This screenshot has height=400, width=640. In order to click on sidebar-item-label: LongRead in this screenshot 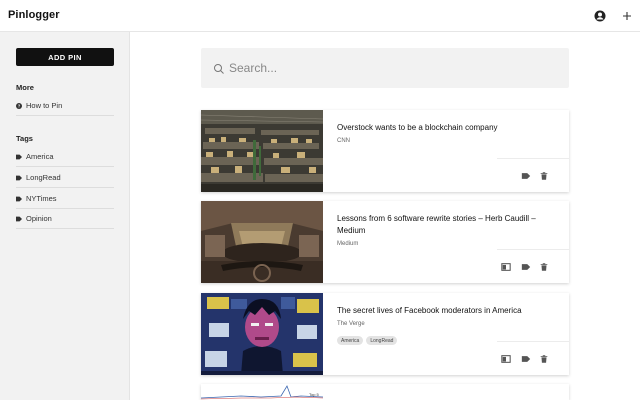, I will do `click(43, 177)`.